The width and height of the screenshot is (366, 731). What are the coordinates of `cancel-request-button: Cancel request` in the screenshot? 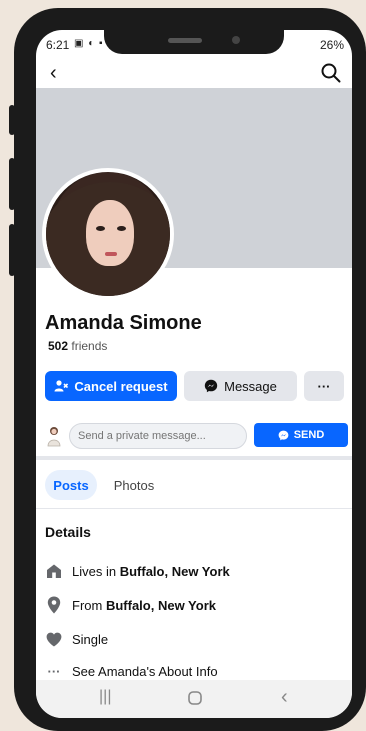 It's located at (111, 386).